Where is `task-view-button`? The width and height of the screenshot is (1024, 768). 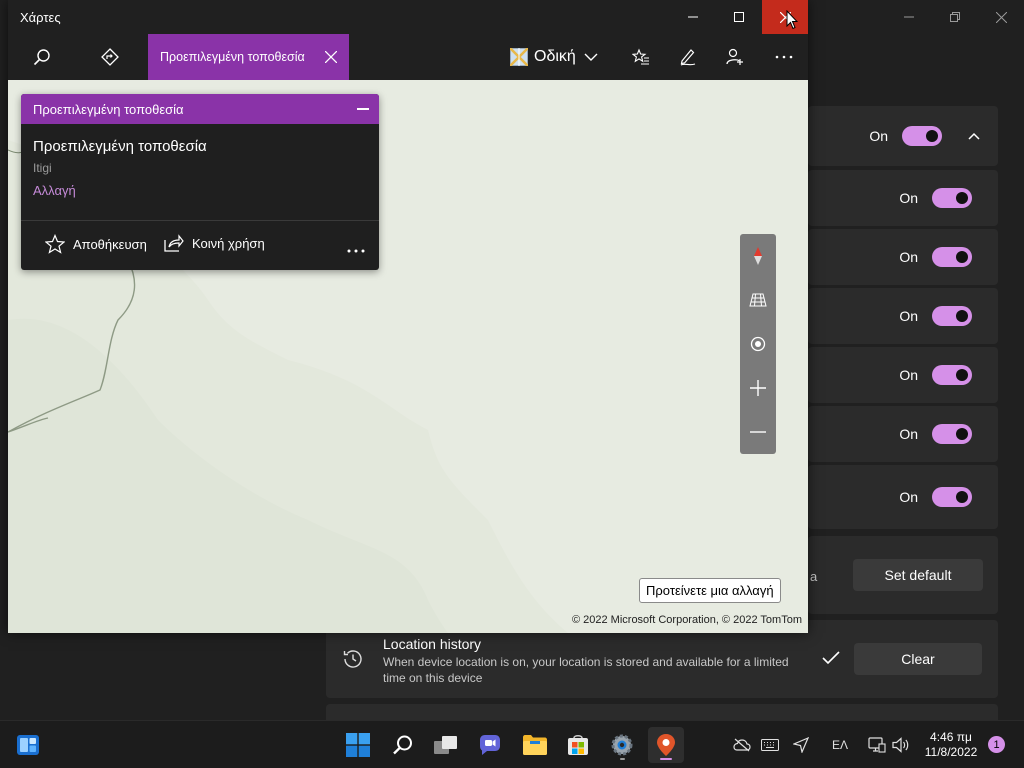 task-view-button is located at coordinates (446, 745).